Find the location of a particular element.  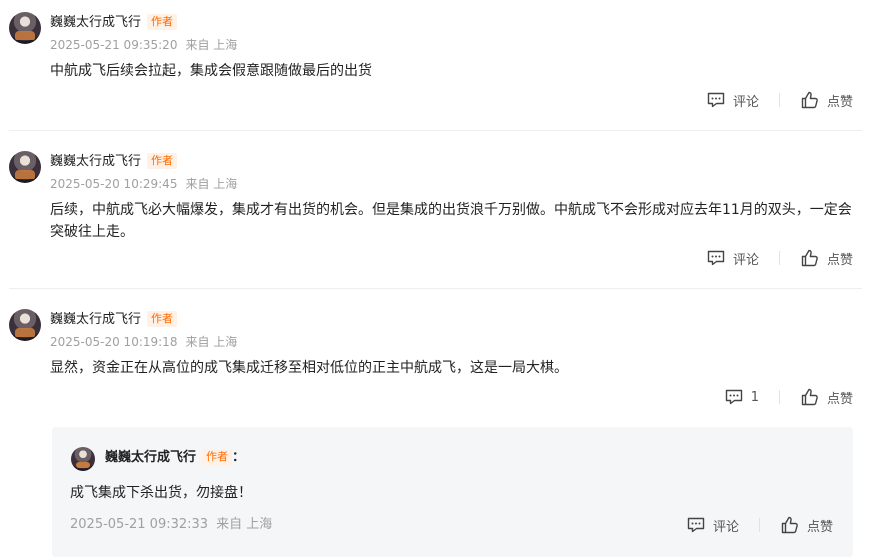

timestamp: 2025-05-20 10:29:45 is located at coordinates (114, 184).